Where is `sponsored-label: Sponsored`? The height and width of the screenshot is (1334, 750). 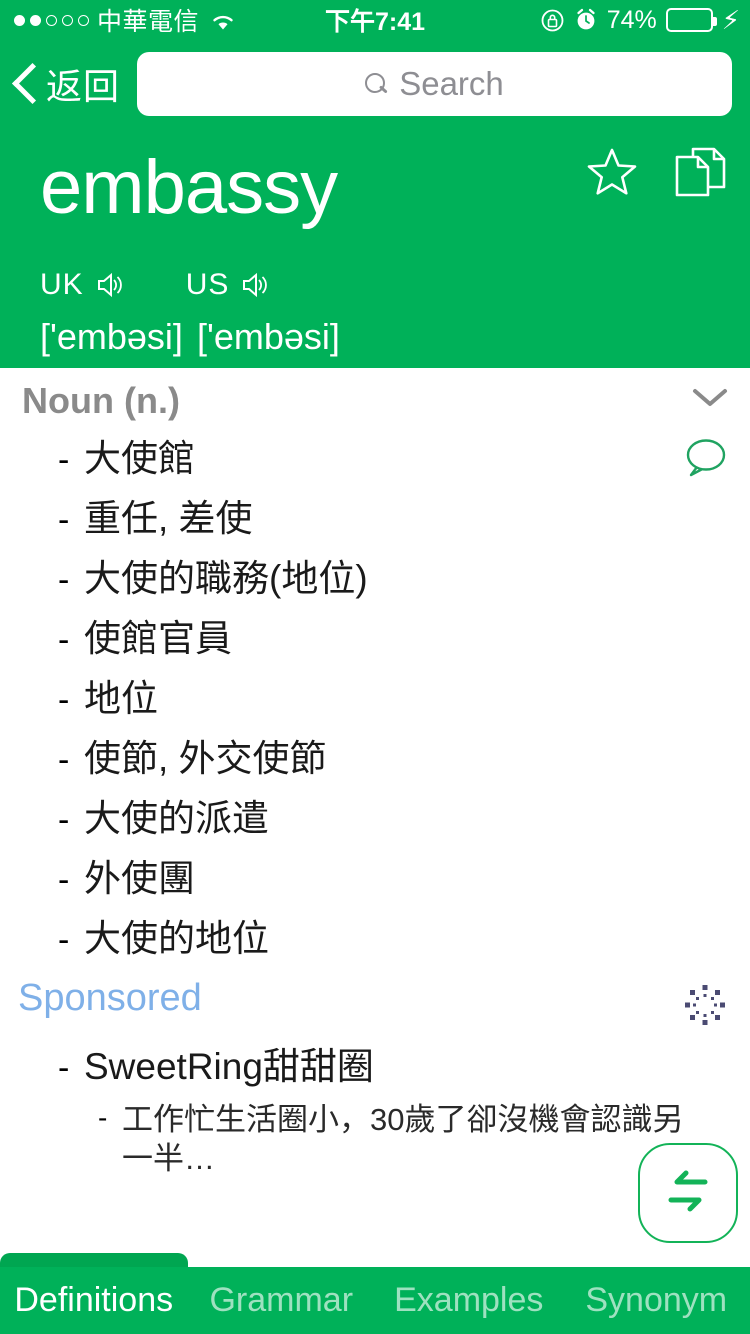
sponsored-label: Sponsored is located at coordinates (110, 998).